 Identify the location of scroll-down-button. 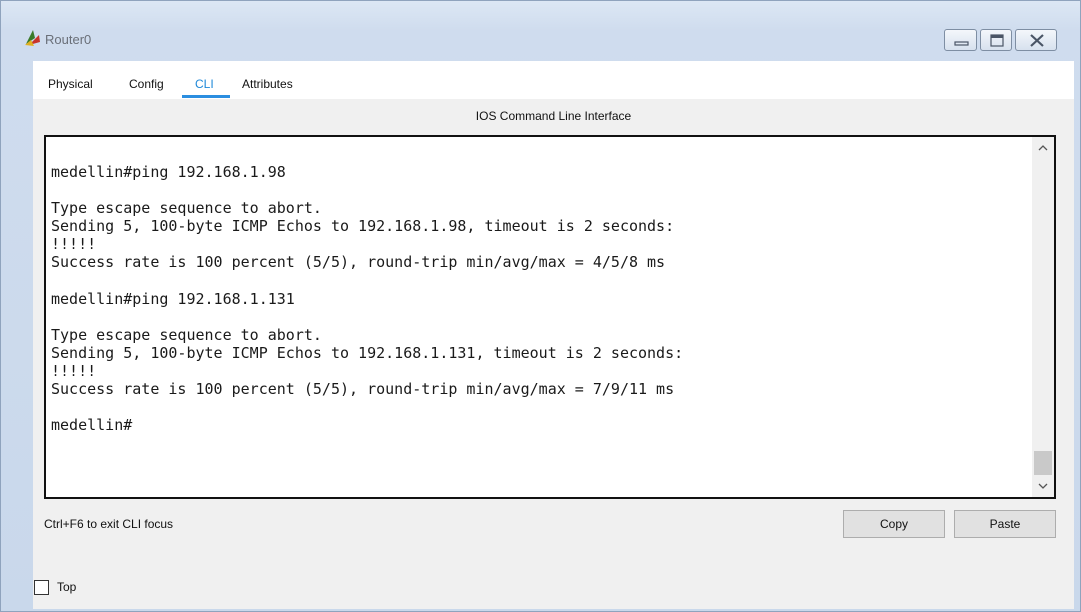
(1043, 486).